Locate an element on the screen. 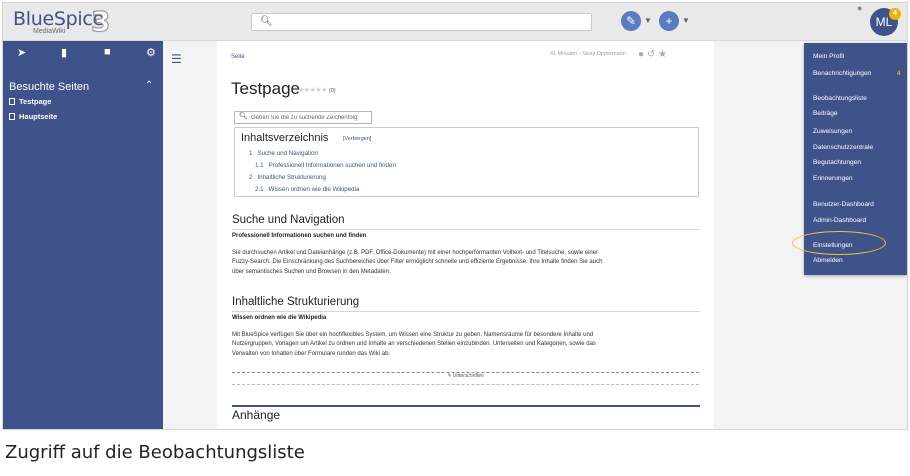 The height and width of the screenshot is (476, 910). menu-item-assignments: Zuweisungen is located at coordinates (832, 131).